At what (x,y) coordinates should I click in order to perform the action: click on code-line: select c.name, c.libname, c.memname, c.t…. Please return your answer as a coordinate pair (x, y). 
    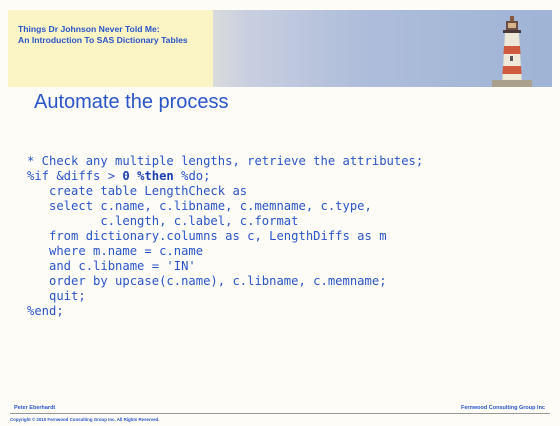
    Looking at the image, I should click on (199, 206).